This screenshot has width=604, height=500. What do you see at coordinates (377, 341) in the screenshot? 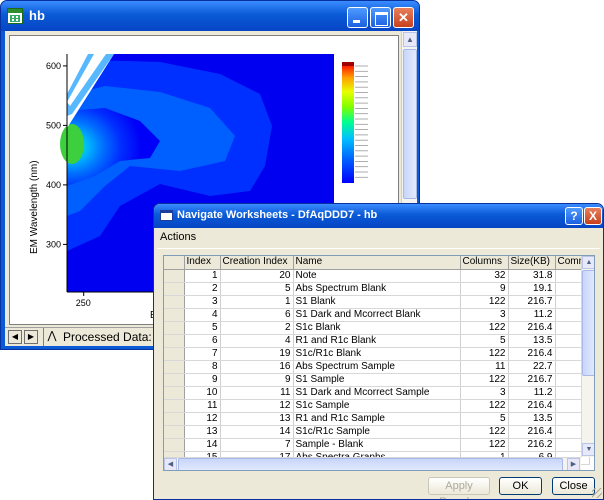
I see `table-row: 6 4 R1 and R1c Blank 5 13.5` at bounding box center [377, 341].